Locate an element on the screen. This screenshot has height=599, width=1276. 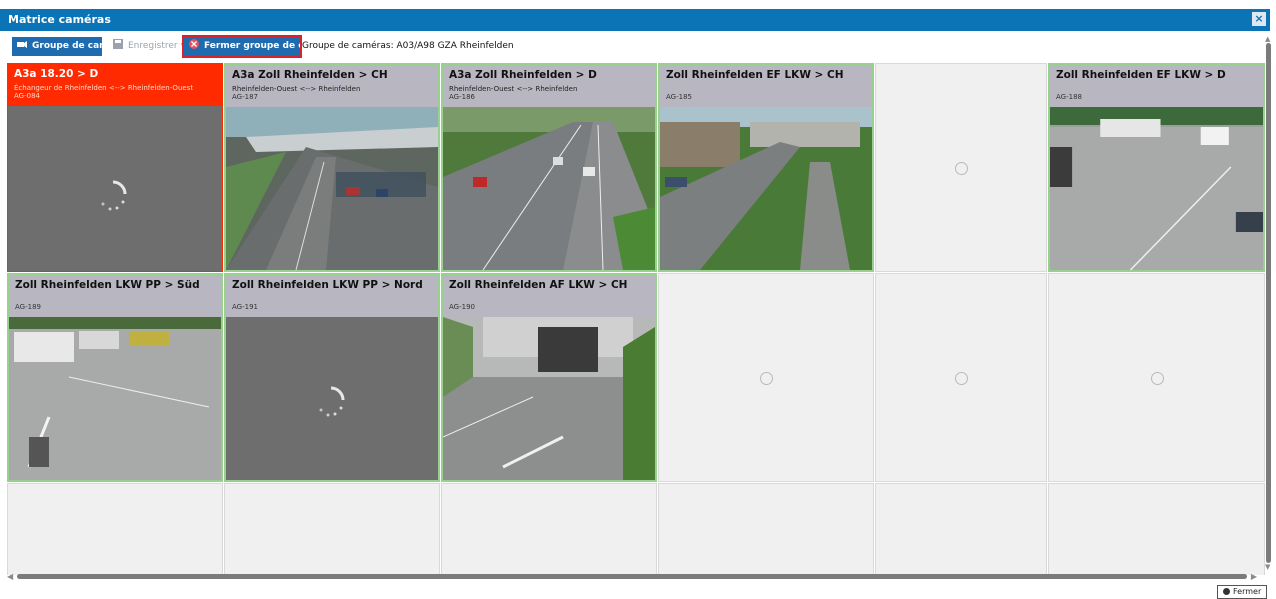
camera-tile: Zoll Rheinfelden AF LKW > CH AG-190 is located at coordinates (549, 377).